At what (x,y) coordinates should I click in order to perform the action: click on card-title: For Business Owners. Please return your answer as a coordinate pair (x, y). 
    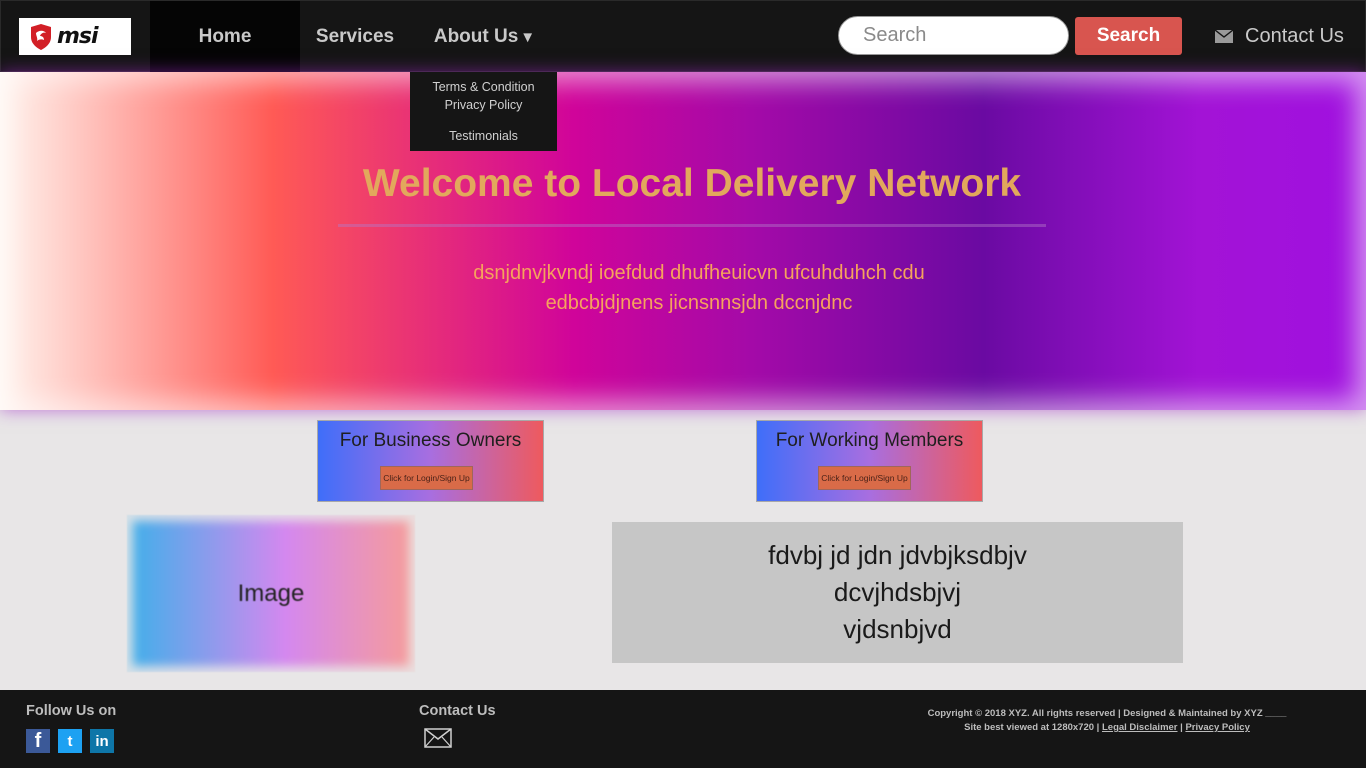
    Looking at the image, I should click on (430, 440).